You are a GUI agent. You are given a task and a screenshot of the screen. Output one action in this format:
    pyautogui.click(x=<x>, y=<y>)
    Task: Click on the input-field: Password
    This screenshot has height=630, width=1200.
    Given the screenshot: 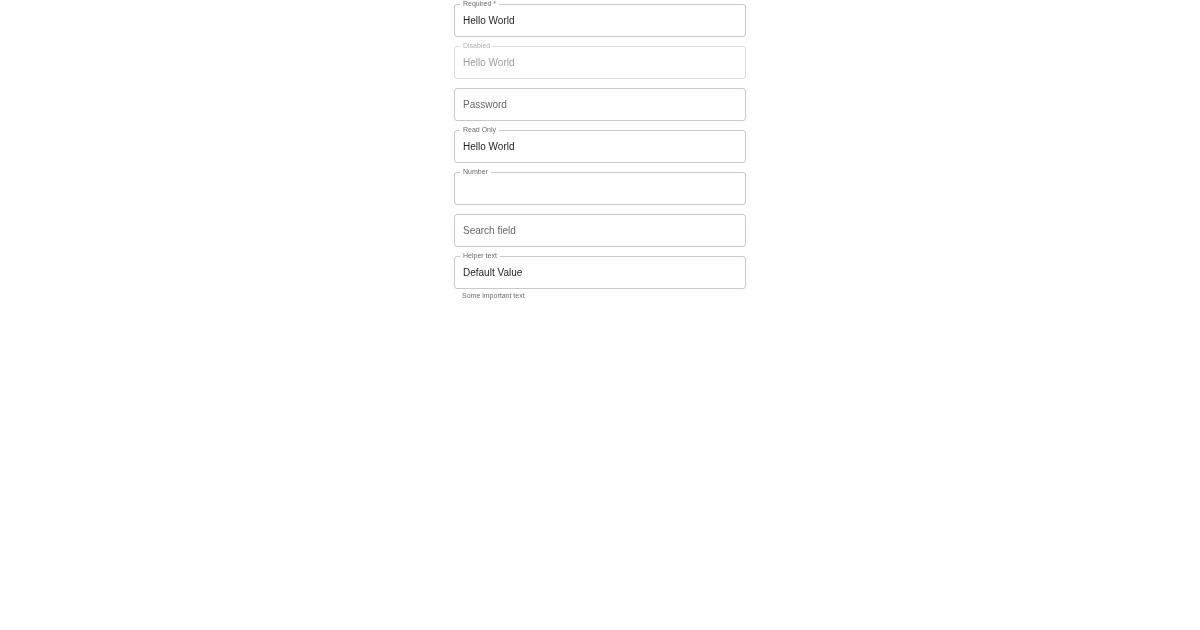 What is the action you would take?
    pyautogui.click(x=600, y=104)
    